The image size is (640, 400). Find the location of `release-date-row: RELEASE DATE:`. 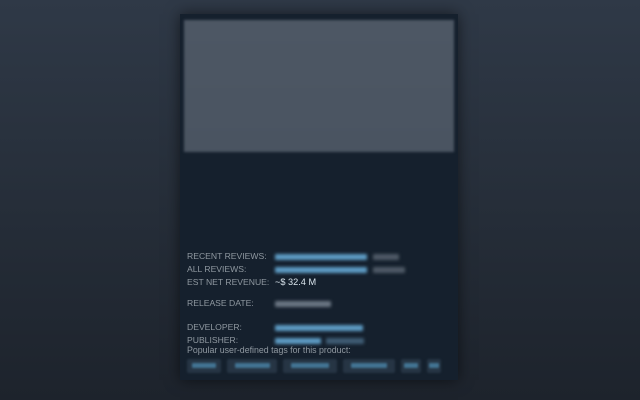

release-date-row: RELEASE DATE: is located at coordinates (319, 303).